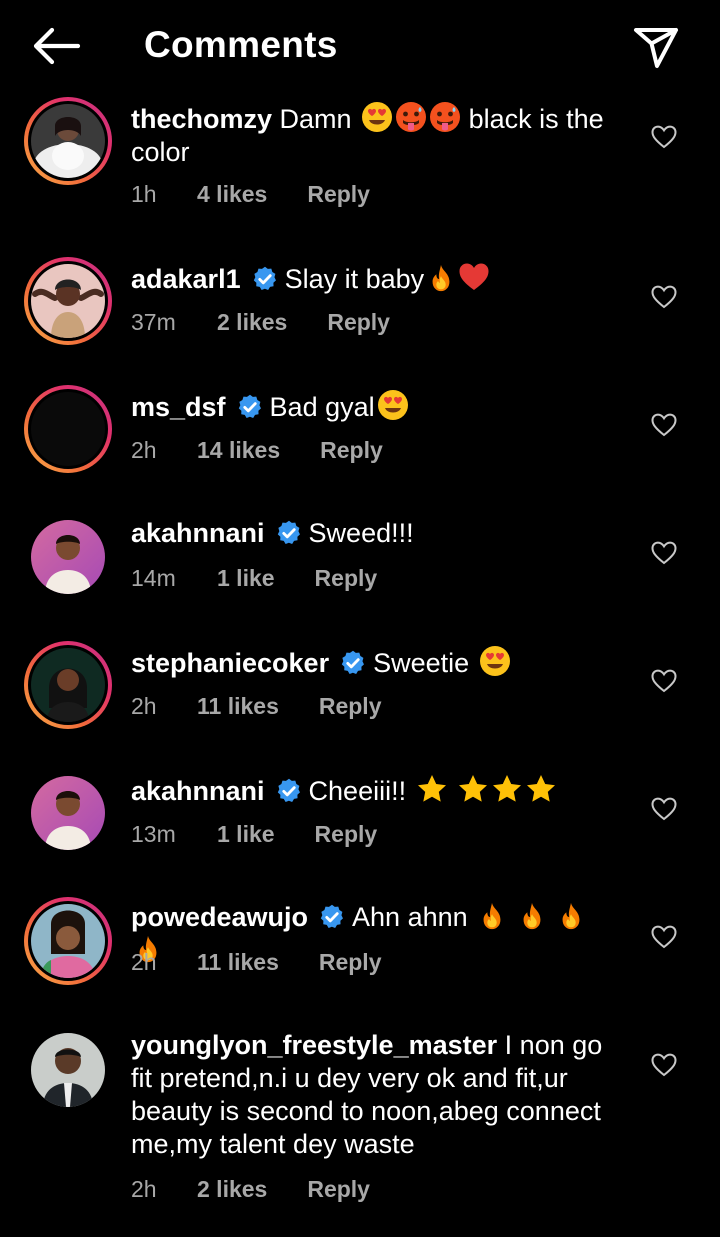 The image size is (720, 1237). I want to click on comment-text: Bad gyal, so click(322, 407).